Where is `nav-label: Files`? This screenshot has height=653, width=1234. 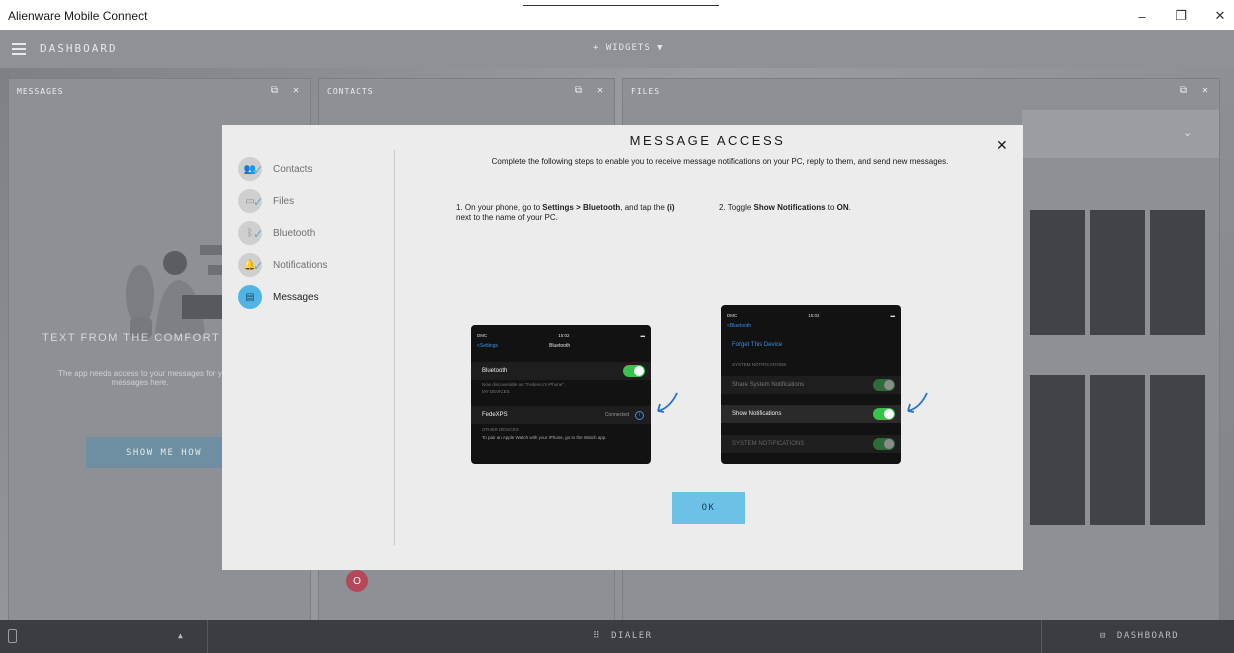
nav-label: Files is located at coordinates (284, 201).